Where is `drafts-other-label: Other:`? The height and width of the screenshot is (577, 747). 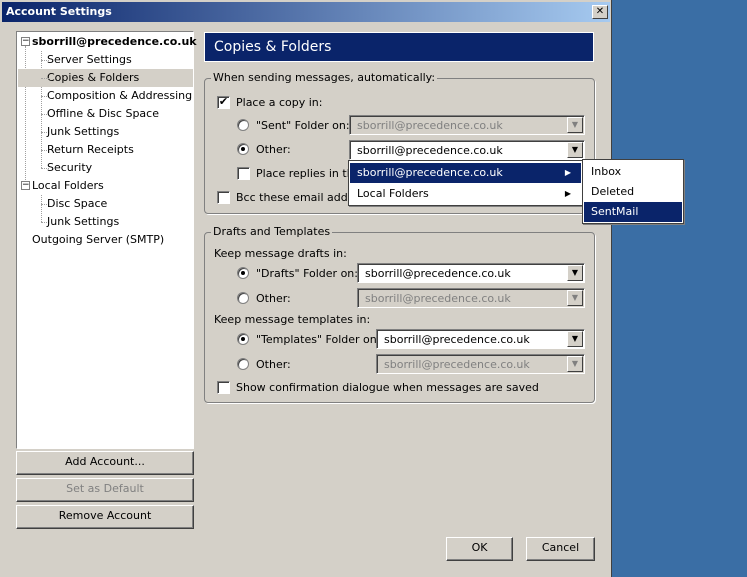 drafts-other-label: Other: is located at coordinates (273, 298).